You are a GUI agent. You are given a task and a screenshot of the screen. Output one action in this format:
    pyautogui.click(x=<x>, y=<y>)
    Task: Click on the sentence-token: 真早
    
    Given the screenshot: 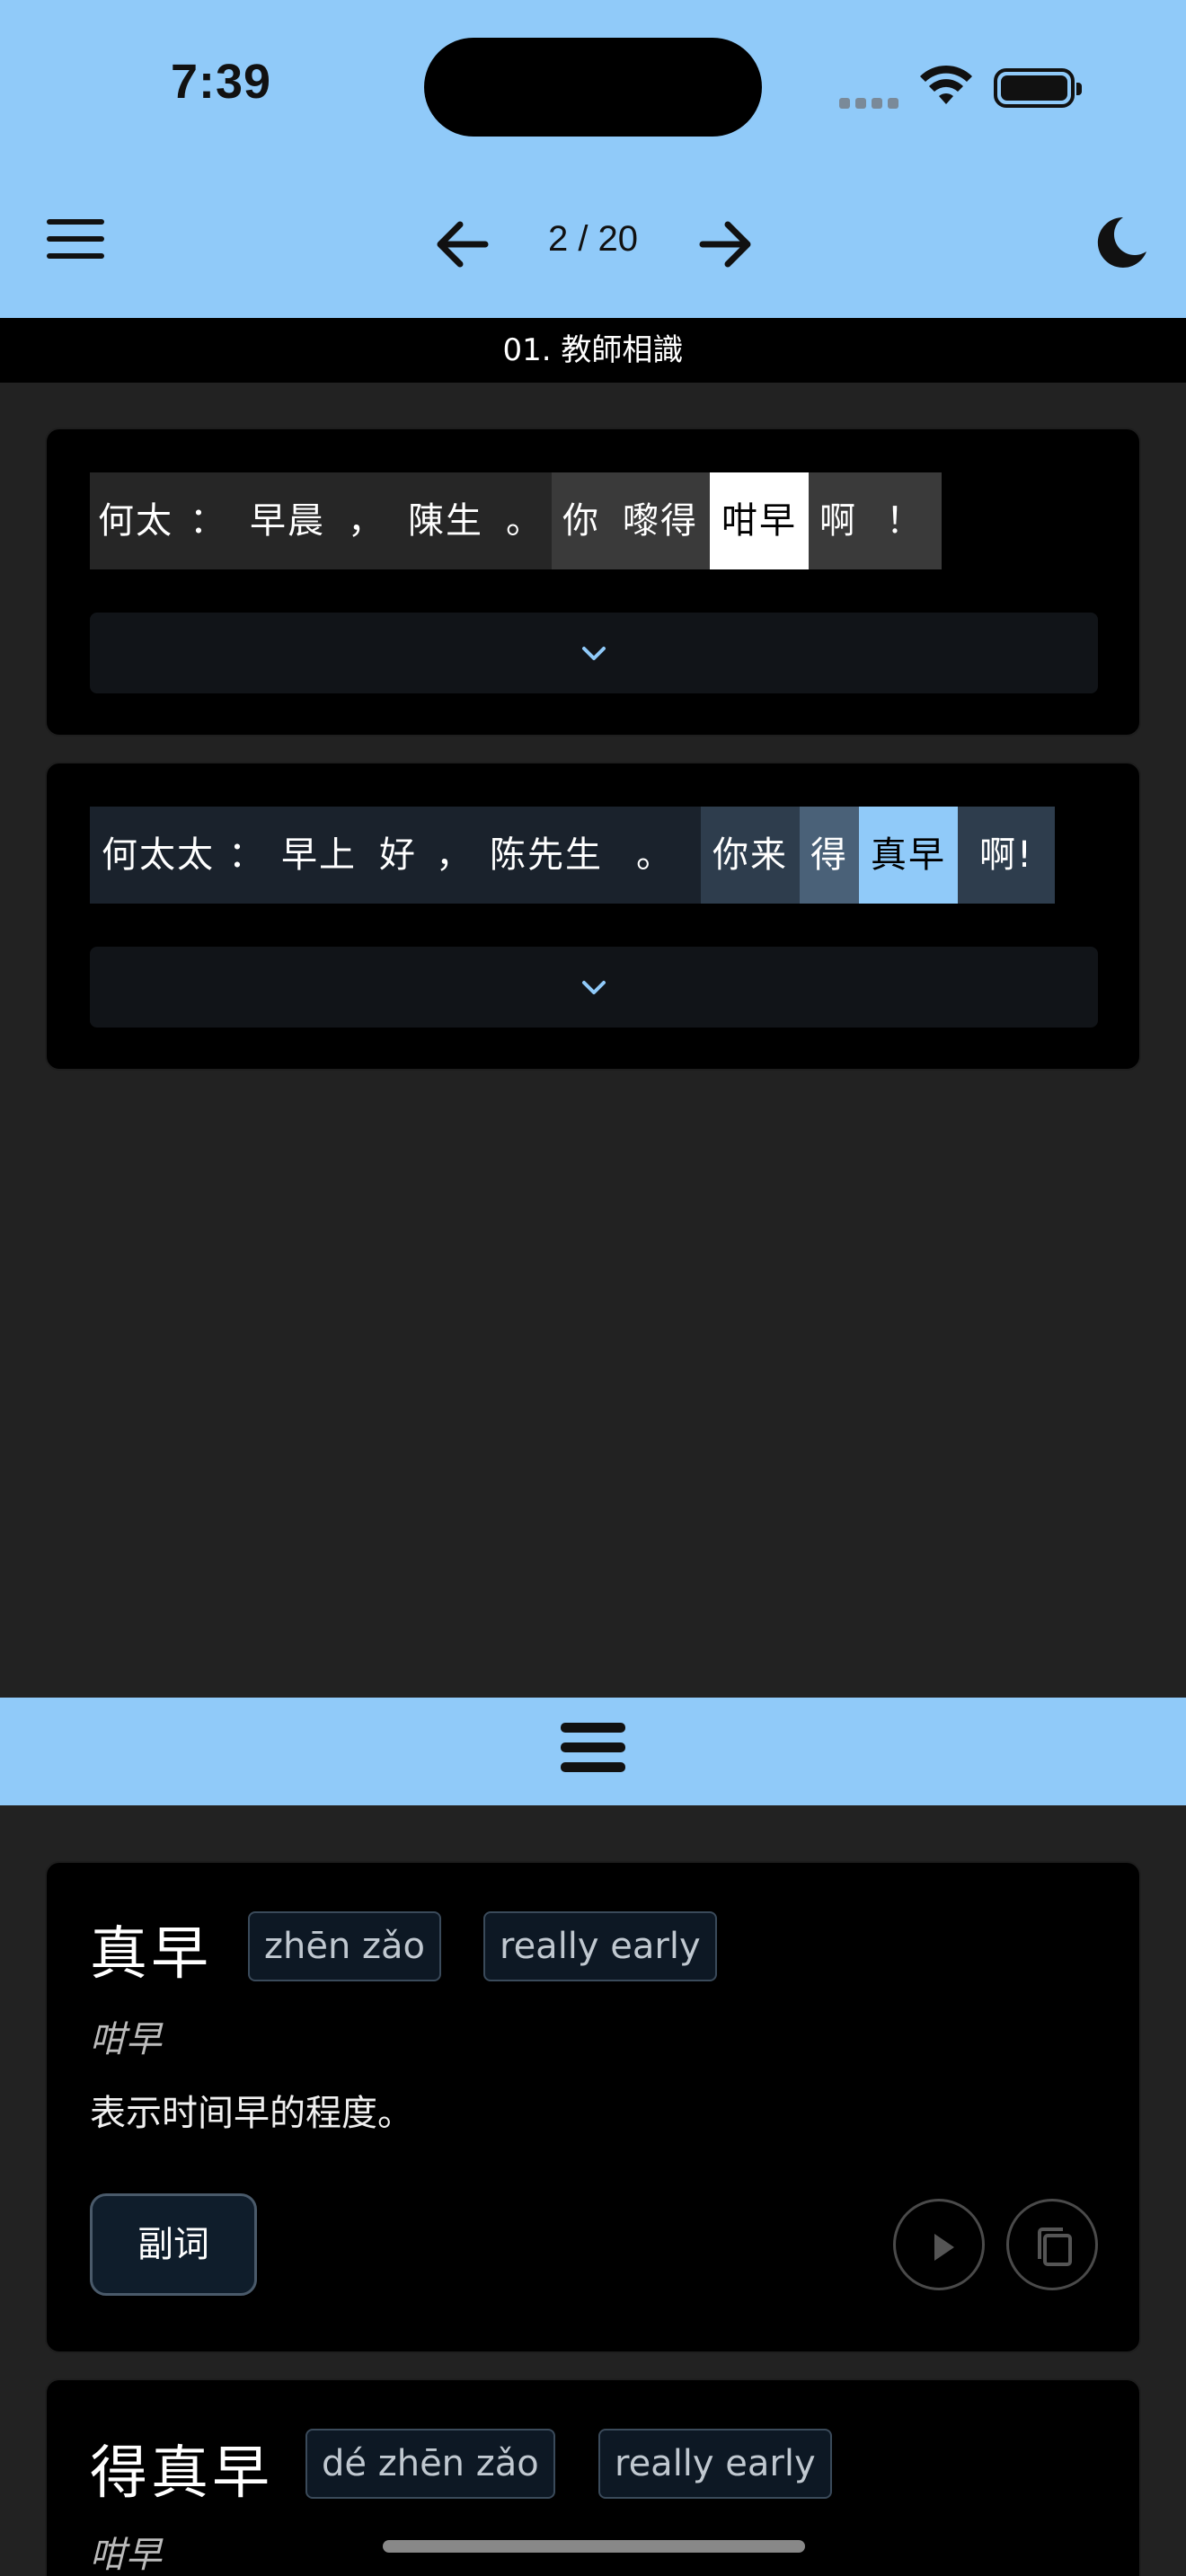 What is the action you would take?
    pyautogui.click(x=908, y=855)
    